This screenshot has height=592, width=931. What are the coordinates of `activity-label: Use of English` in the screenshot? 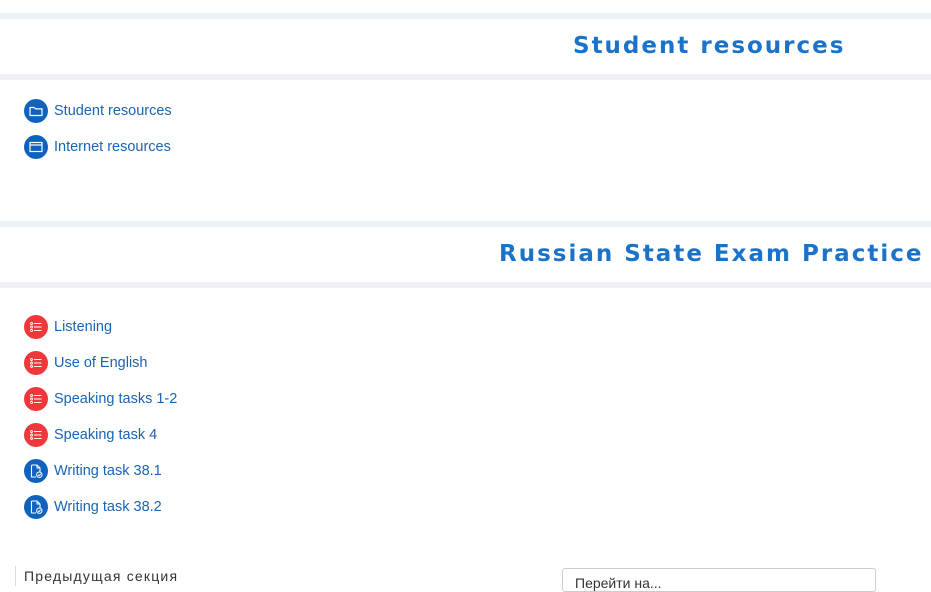 It's located at (101, 363).